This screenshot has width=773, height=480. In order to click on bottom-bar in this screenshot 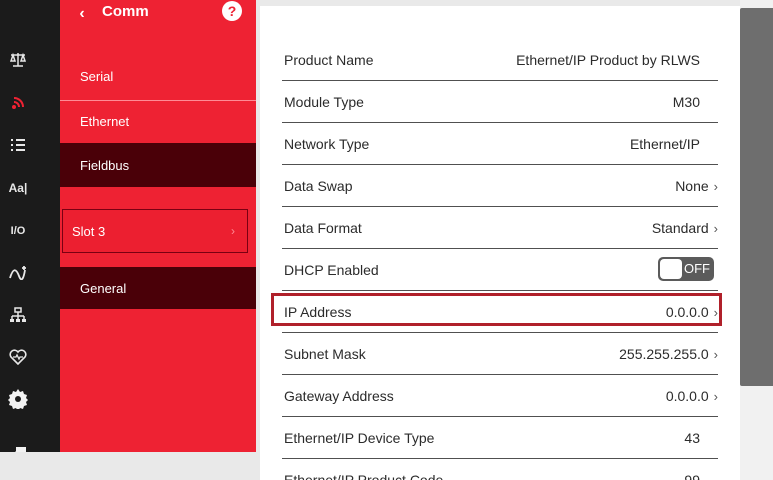, I will do `click(130, 466)`.